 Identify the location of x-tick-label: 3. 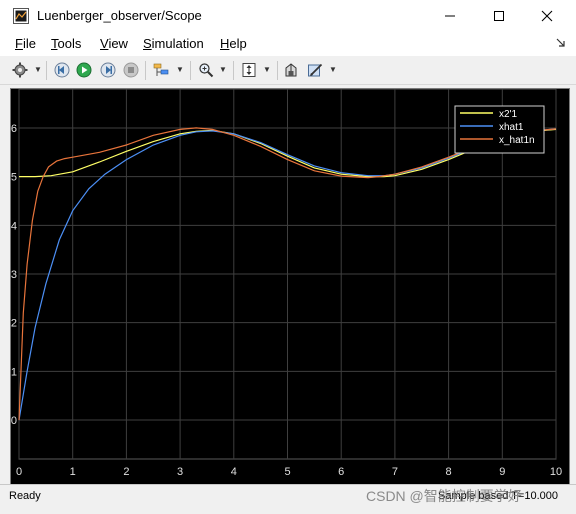
(180, 472).